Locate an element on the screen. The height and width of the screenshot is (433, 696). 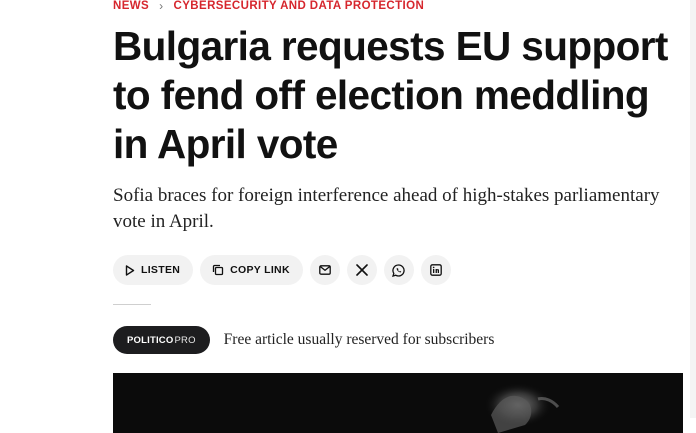
x-icon is located at coordinates (362, 270).